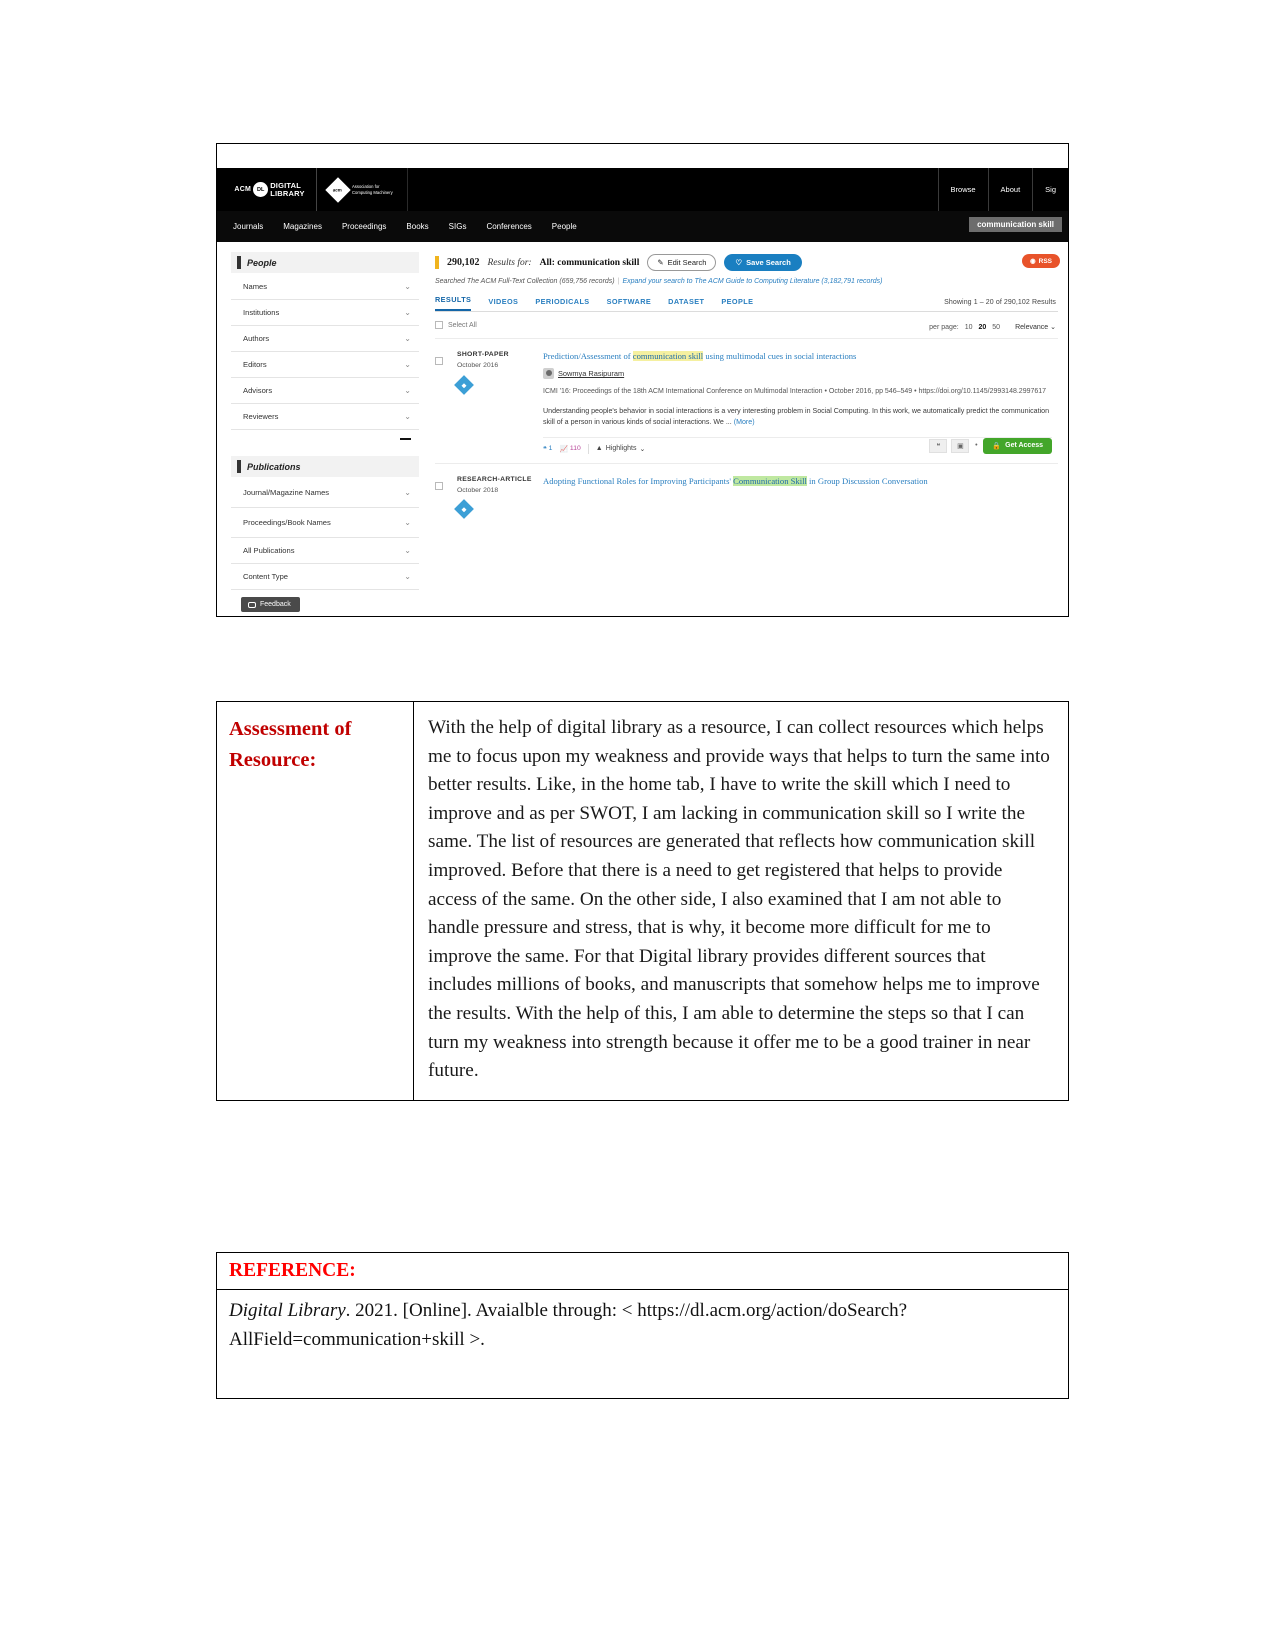 This screenshot has width=1275, height=1650. Describe the element at coordinates (768, 262) in the screenshot. I see `save-search-label: Save Search` at that location.